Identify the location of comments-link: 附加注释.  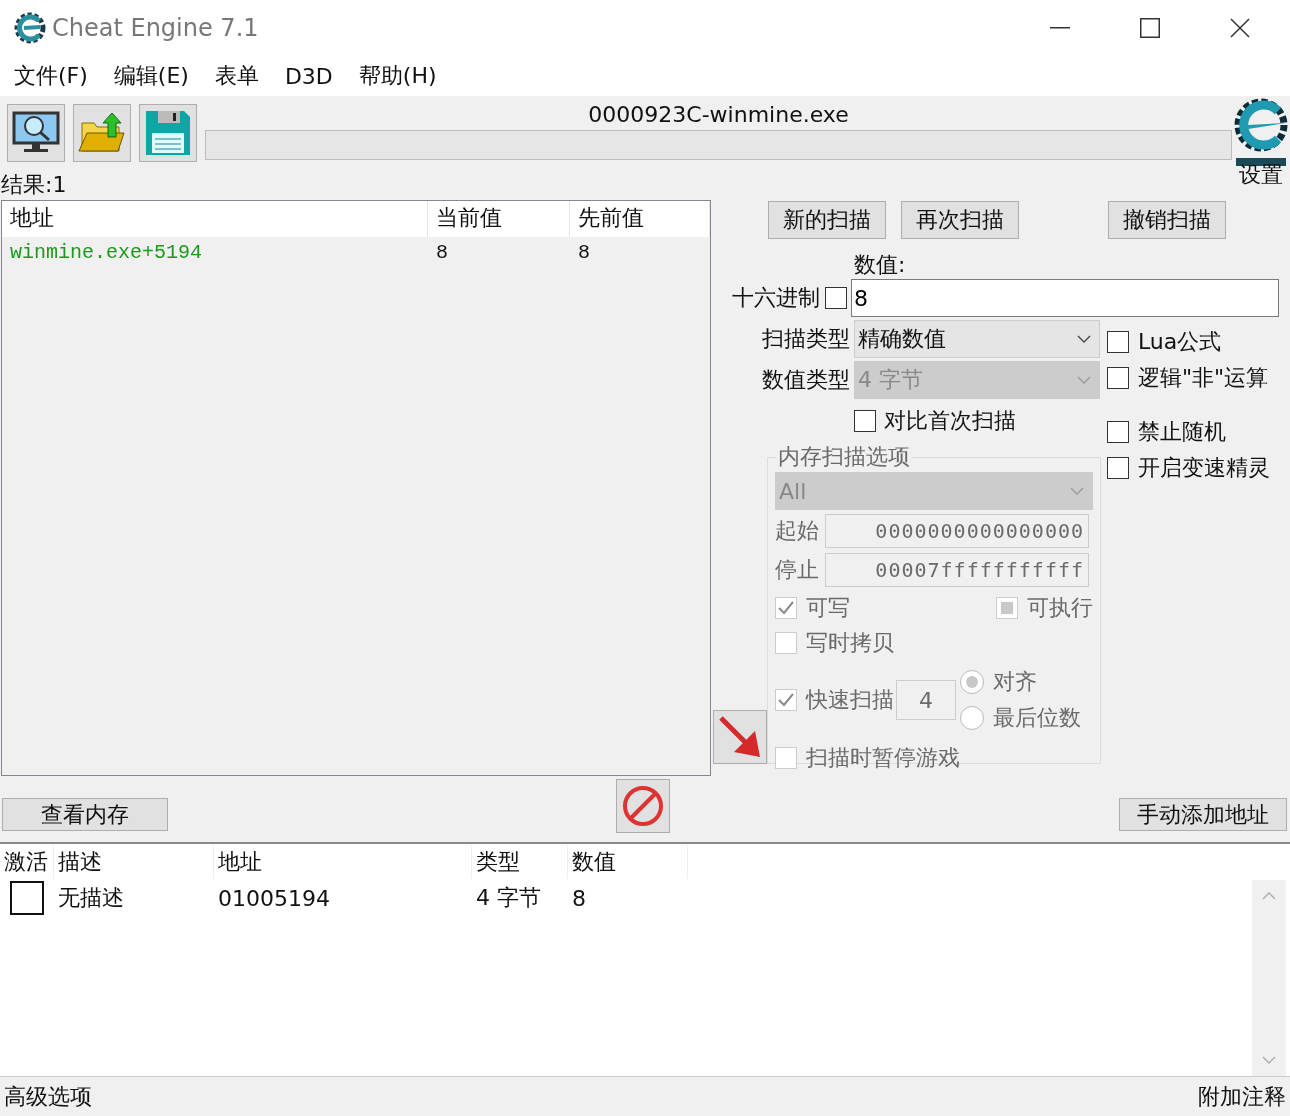
(1242, 1096).